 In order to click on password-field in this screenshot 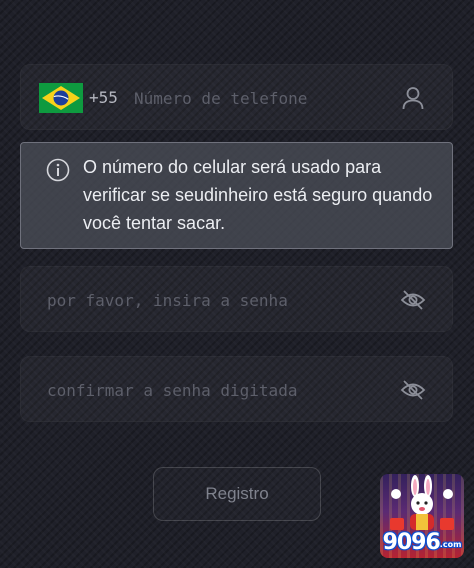, I will do `click(236, 299)`.